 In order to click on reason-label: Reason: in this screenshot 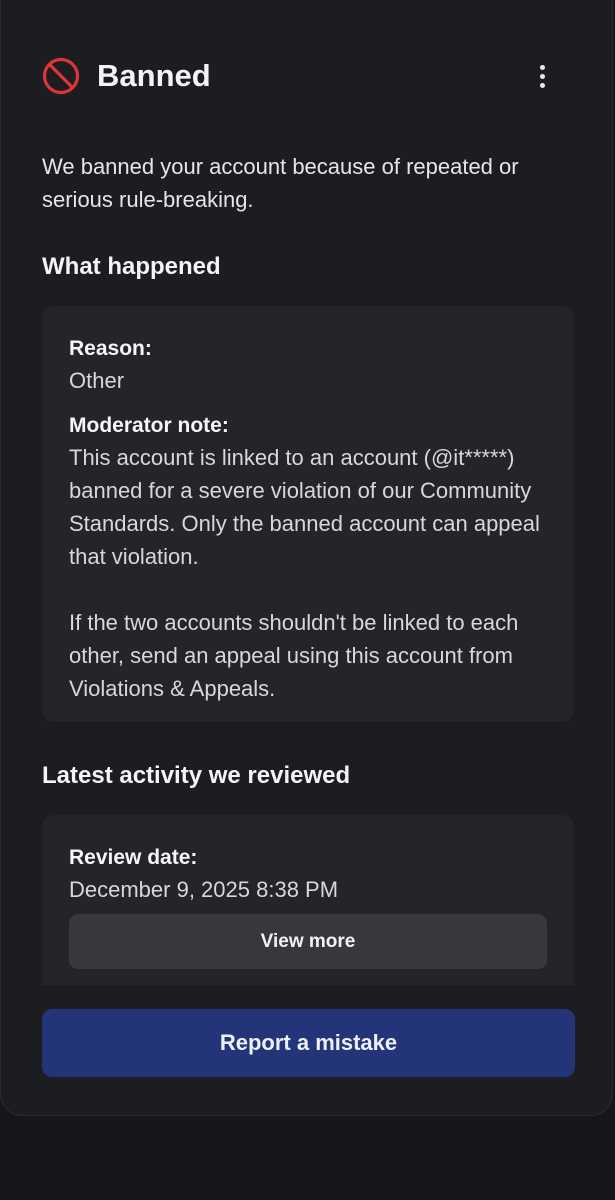, I will do `click(110, 348)`.